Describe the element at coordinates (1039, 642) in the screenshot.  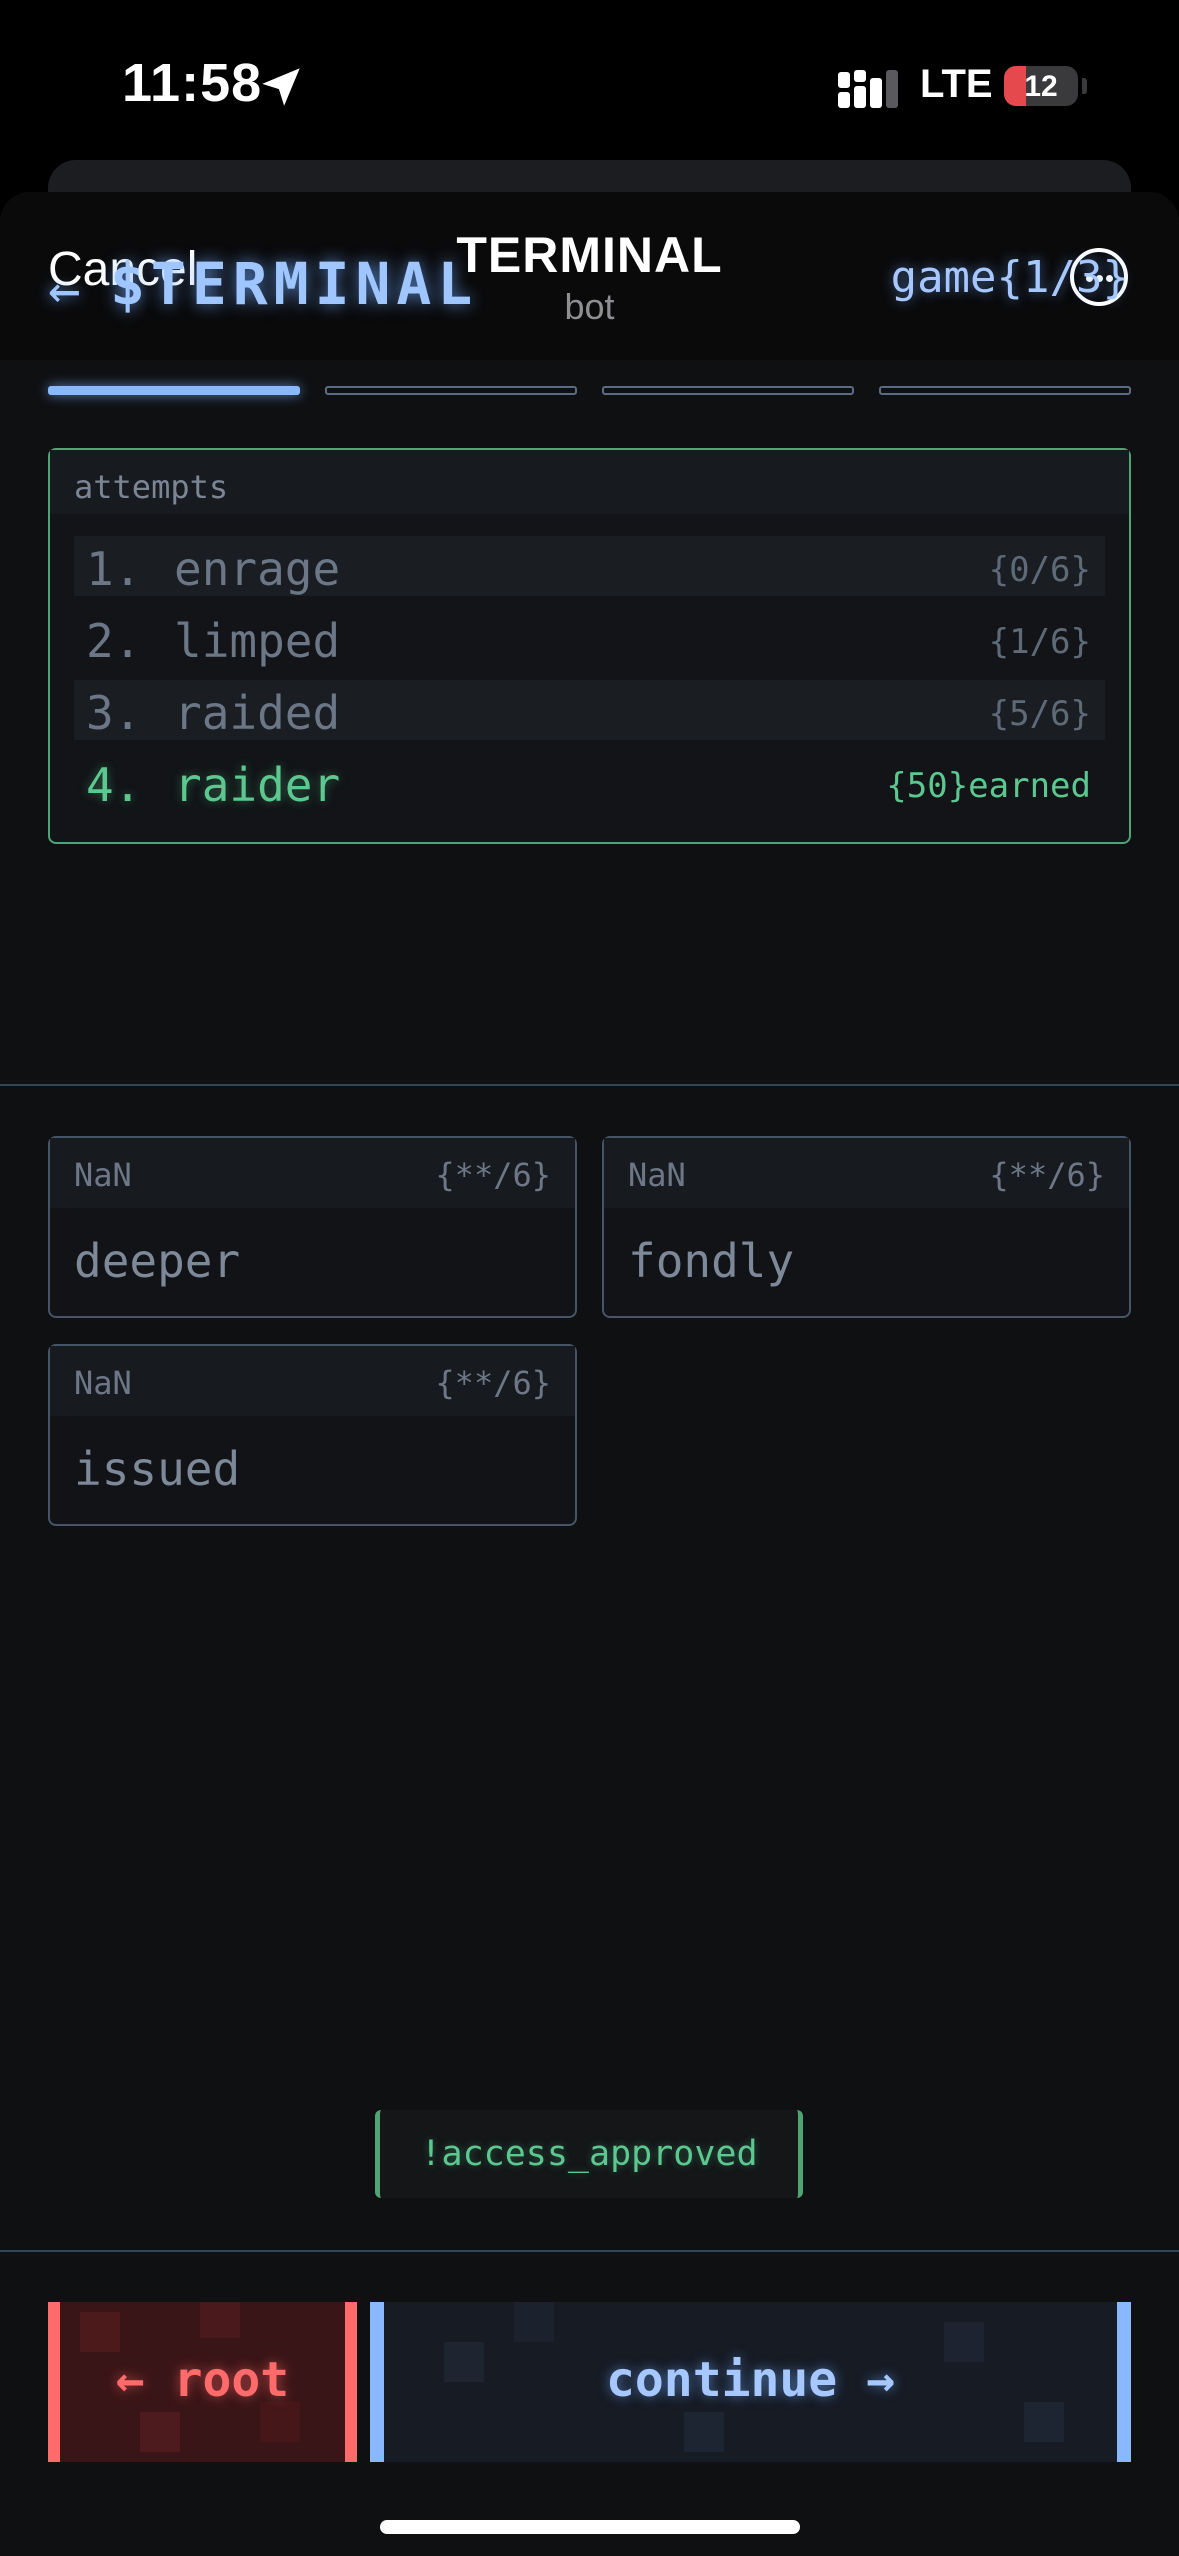
I see `attempt-score: {1/6}` at that location.